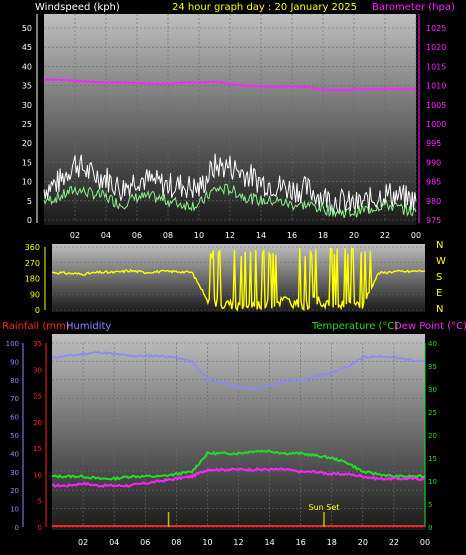  What do you see at coordinates (436, 124) in the screenshot?
I see `barometer-tick-label: 1000` at bounding box center [436, 124].